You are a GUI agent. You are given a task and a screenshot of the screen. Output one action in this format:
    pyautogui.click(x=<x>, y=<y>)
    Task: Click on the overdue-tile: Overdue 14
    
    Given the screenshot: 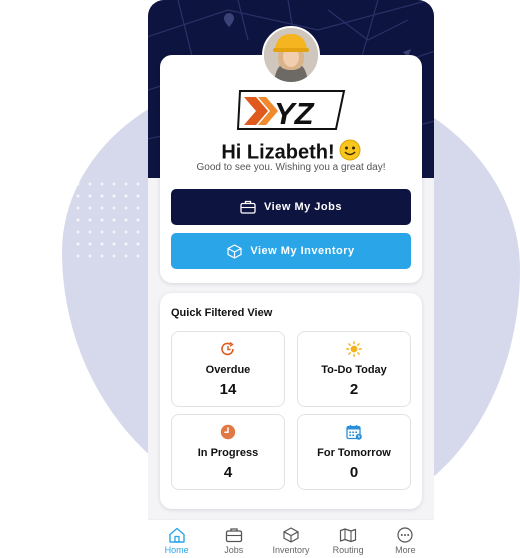 What is the action you would take?
    pyautogui.click(x=228, y=369)
    